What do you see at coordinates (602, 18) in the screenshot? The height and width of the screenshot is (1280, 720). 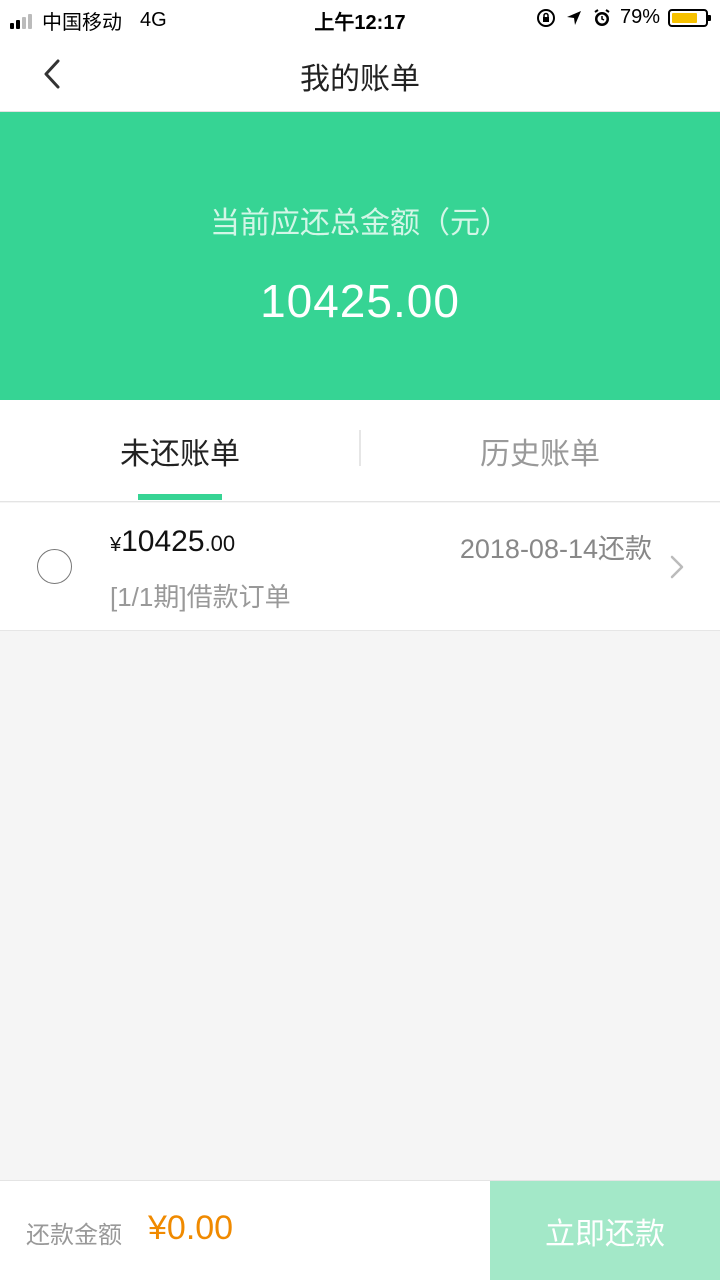 I see `alarm-icon` at bounding box center [602, 18].